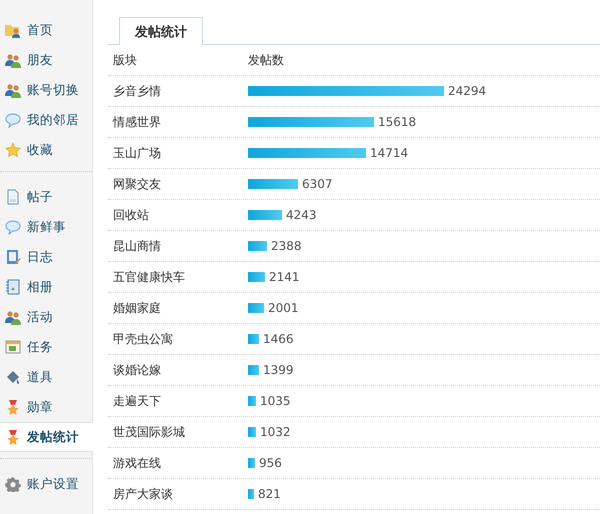 The height and width of the screenshot is (514, 600). Describe the element at coordinates (149, 277) in the screenshot. I see `board-name: 五官健康快车` at that location.